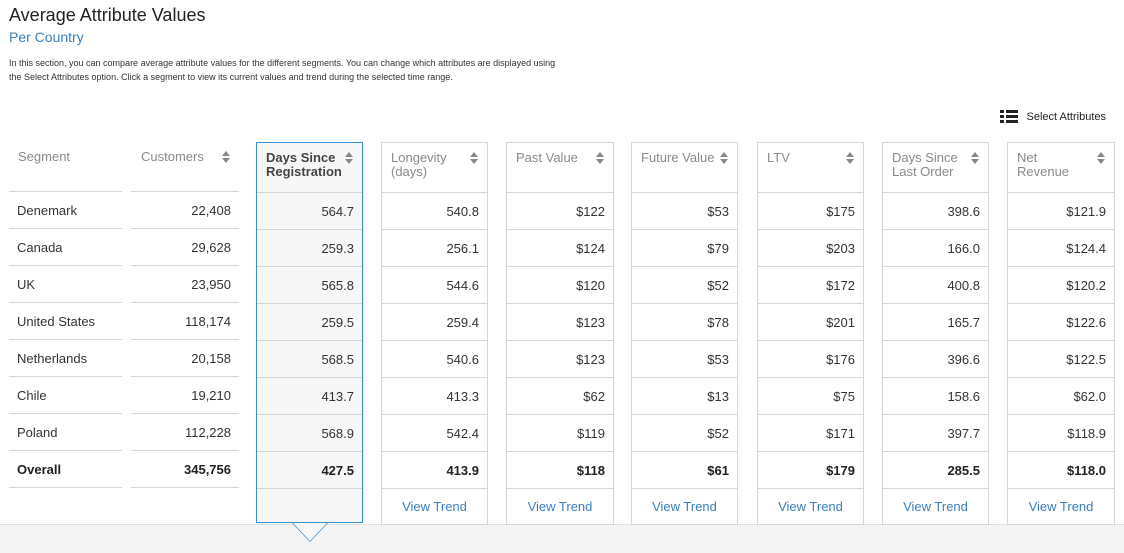  What do you see at coordinates (810, 396) in the screenshot?
I see `ltv-cell: $75` at bounding box center [810, 396].